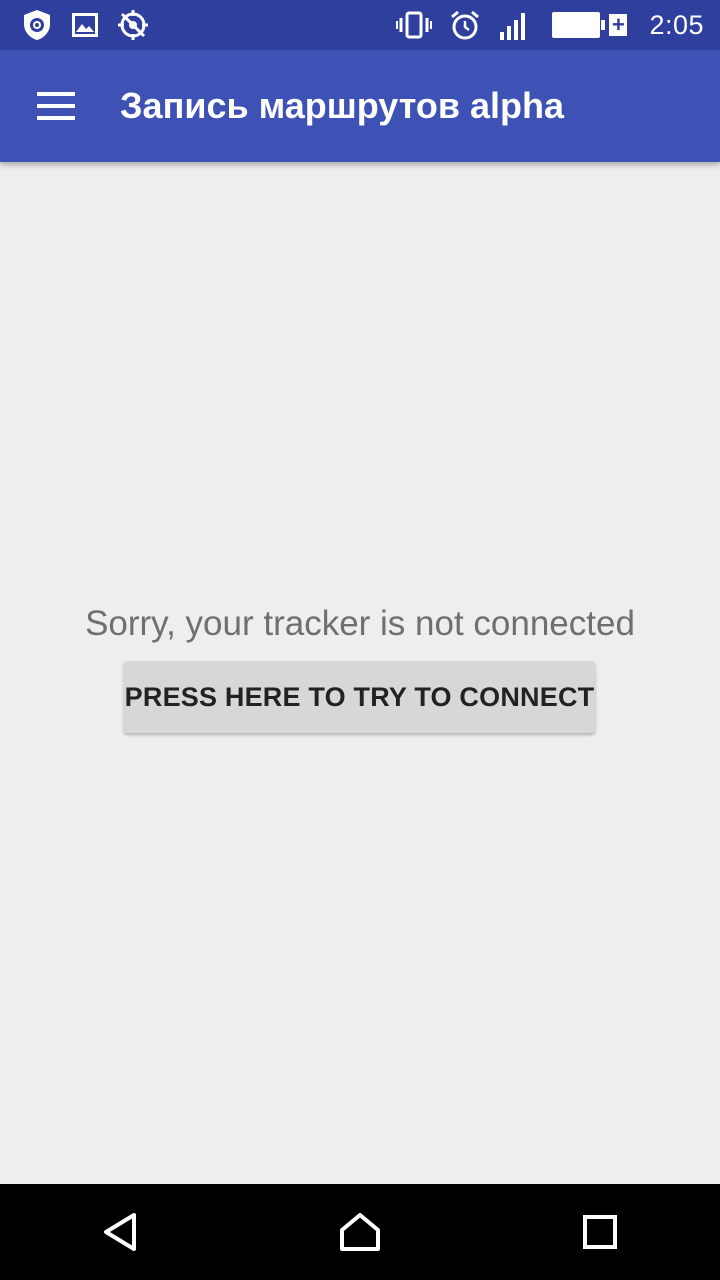 The width and height of the screenshot is (720, 1280). I want to click on clock: 2:05, so click(676, 24).